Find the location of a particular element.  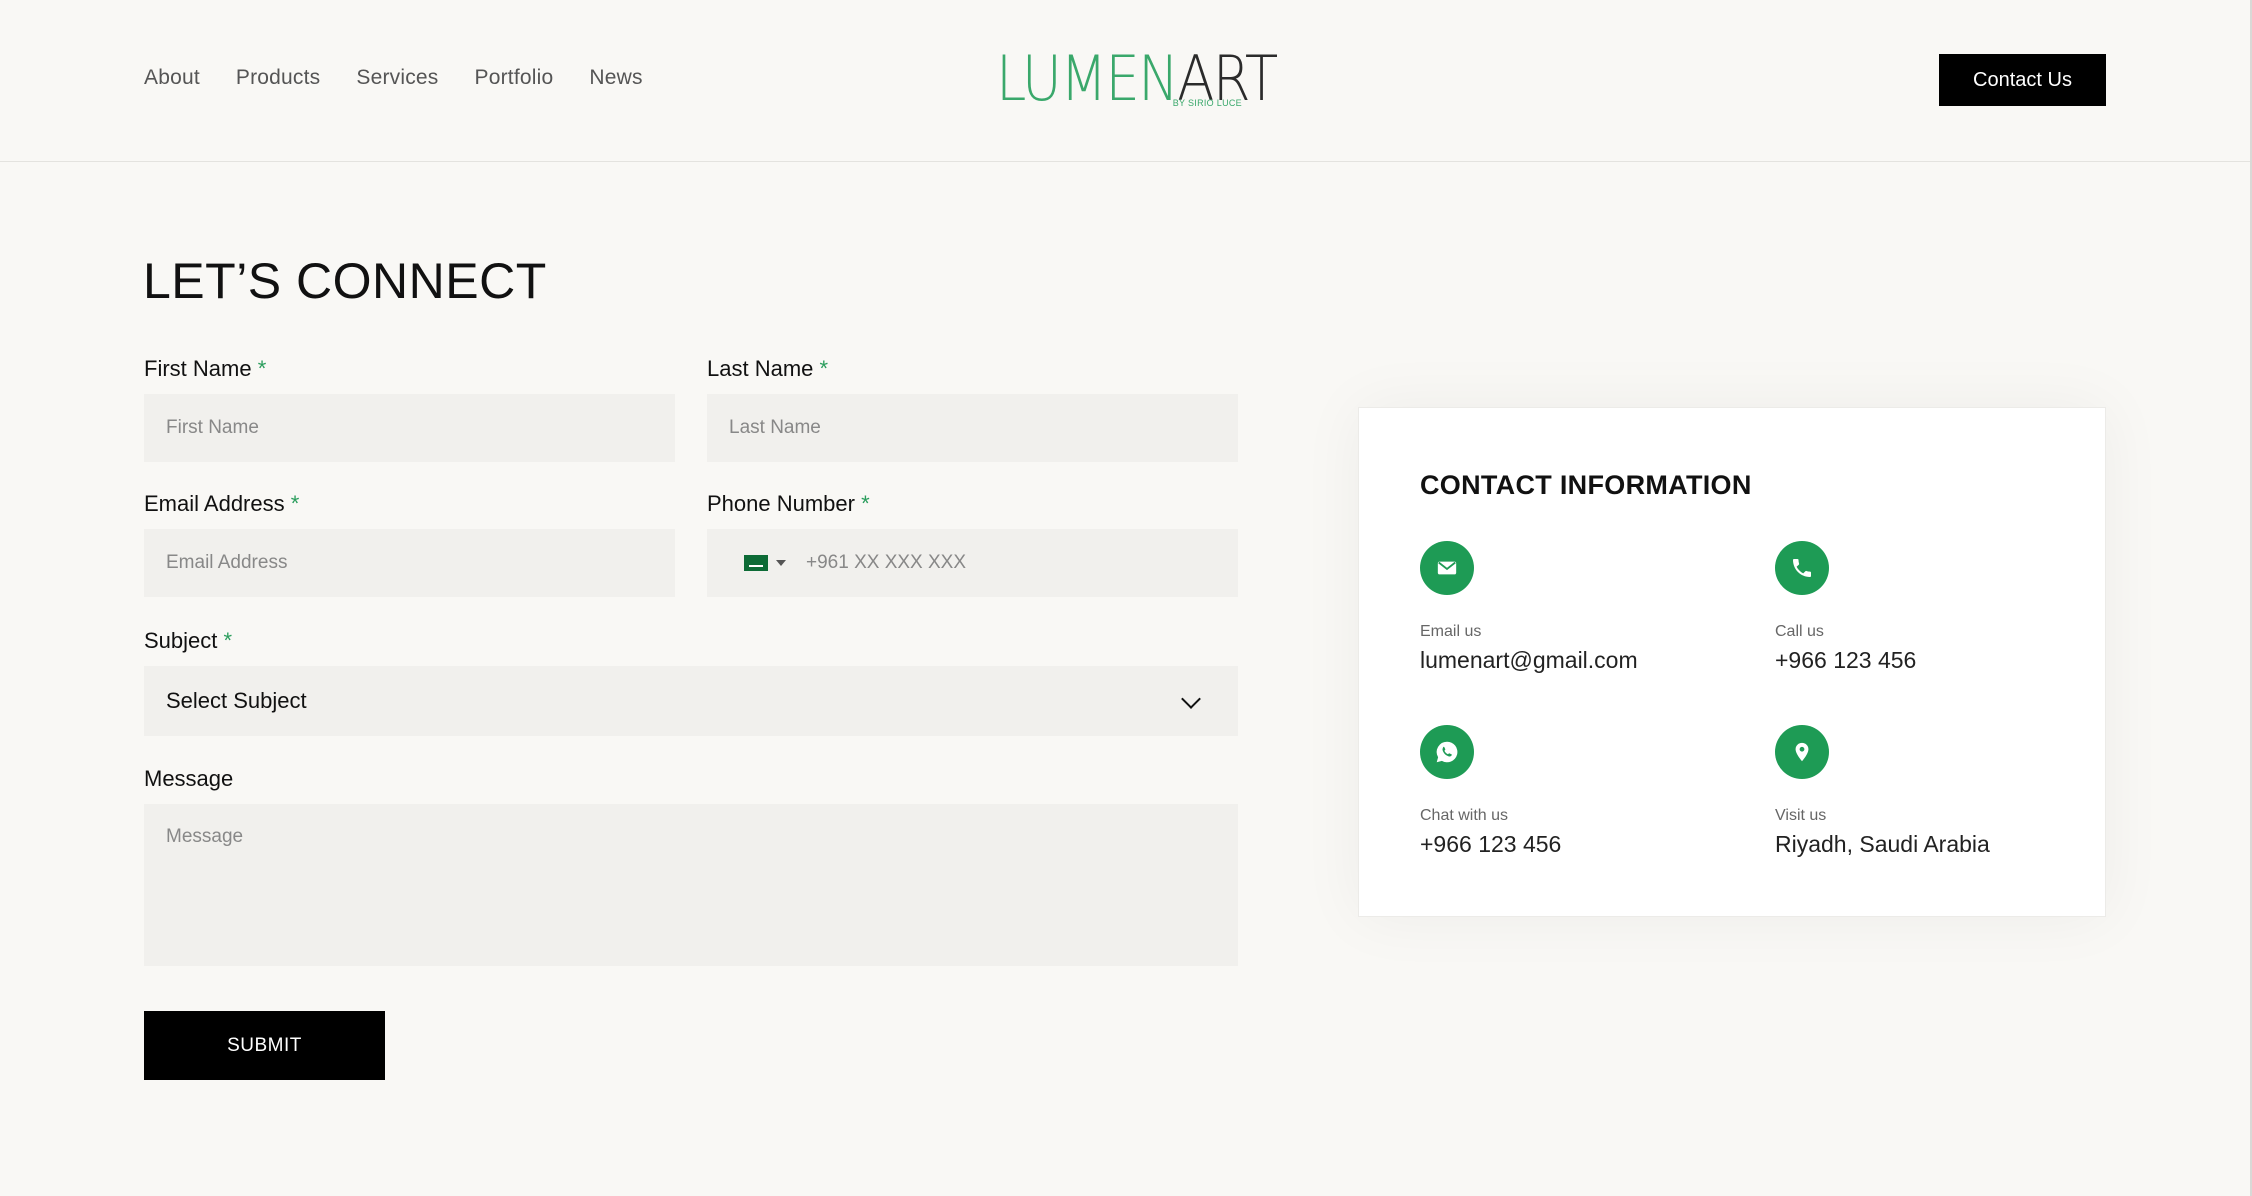

chevron-down-icon is located at coordinates (1191, 699).